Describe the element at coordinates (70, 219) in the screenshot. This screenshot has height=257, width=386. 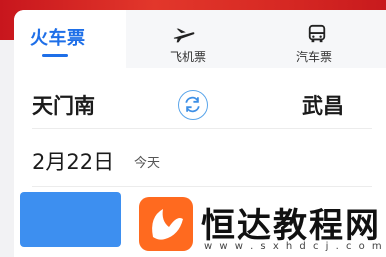
I see `search-button` at that location.